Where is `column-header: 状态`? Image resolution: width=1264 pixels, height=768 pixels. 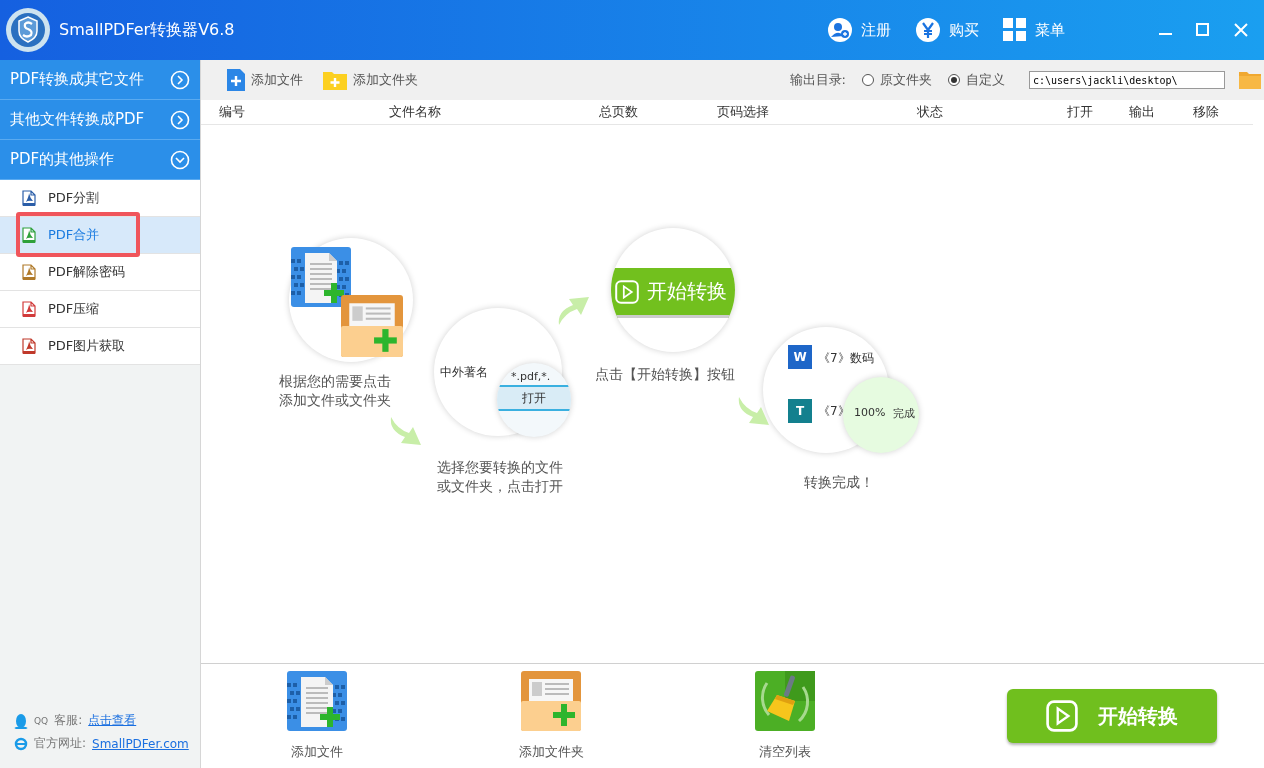
column-header: 状态 is located at coordinates (930, 112).